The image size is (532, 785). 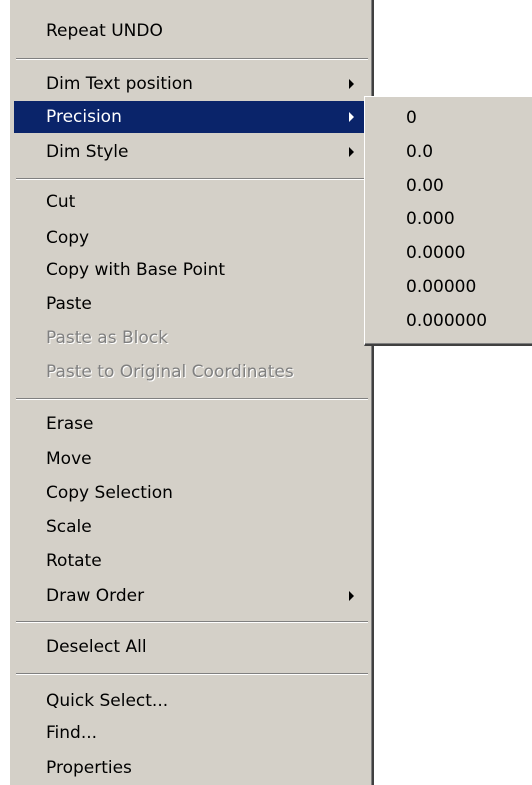 What do you see at coordinates (441, 287) in the screenshot?
I see `precision-option-label: 0.00000` at bounding box center [441, 287].